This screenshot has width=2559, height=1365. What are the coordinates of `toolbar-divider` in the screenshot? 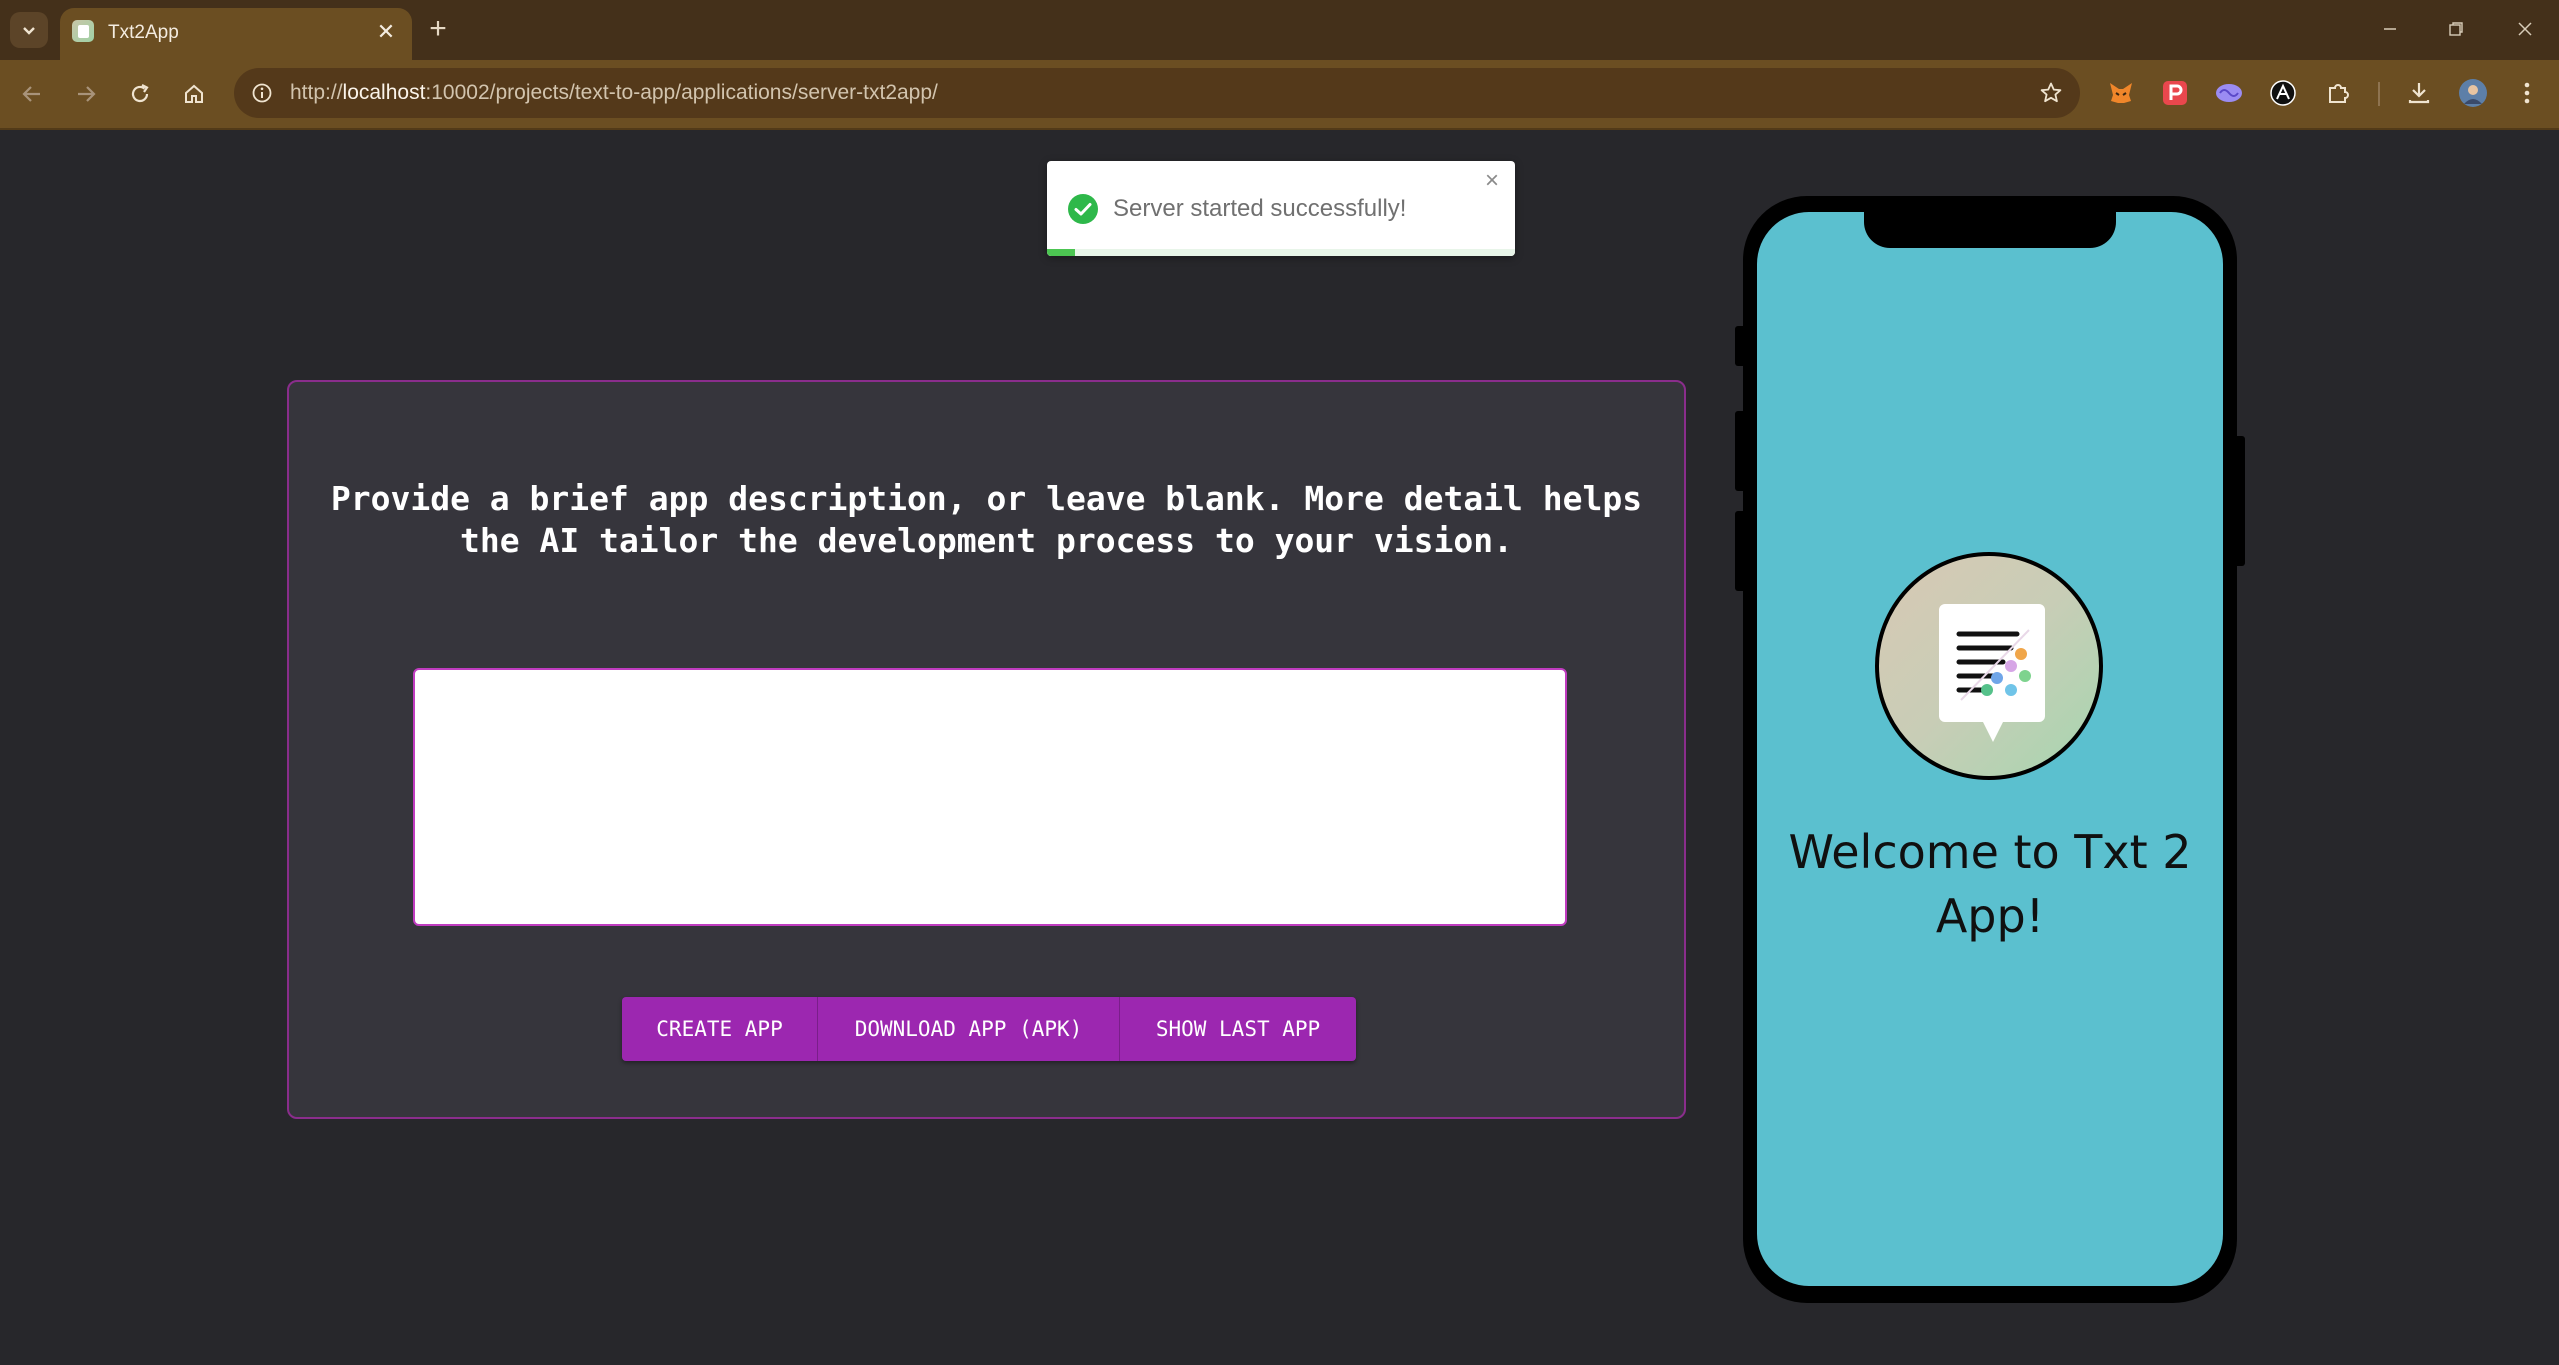 It's located at (2379, 94).